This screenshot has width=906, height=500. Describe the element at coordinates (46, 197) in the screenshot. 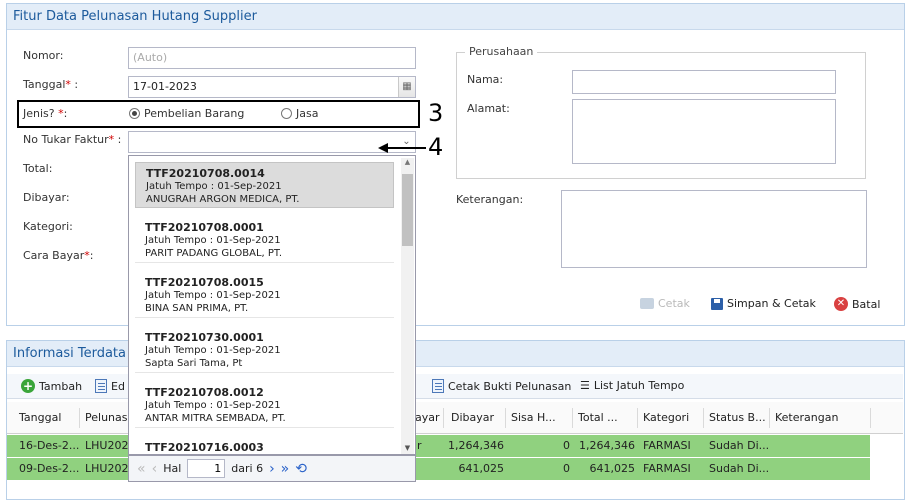

I see `dibayar-label: Dibayar:` at that location.